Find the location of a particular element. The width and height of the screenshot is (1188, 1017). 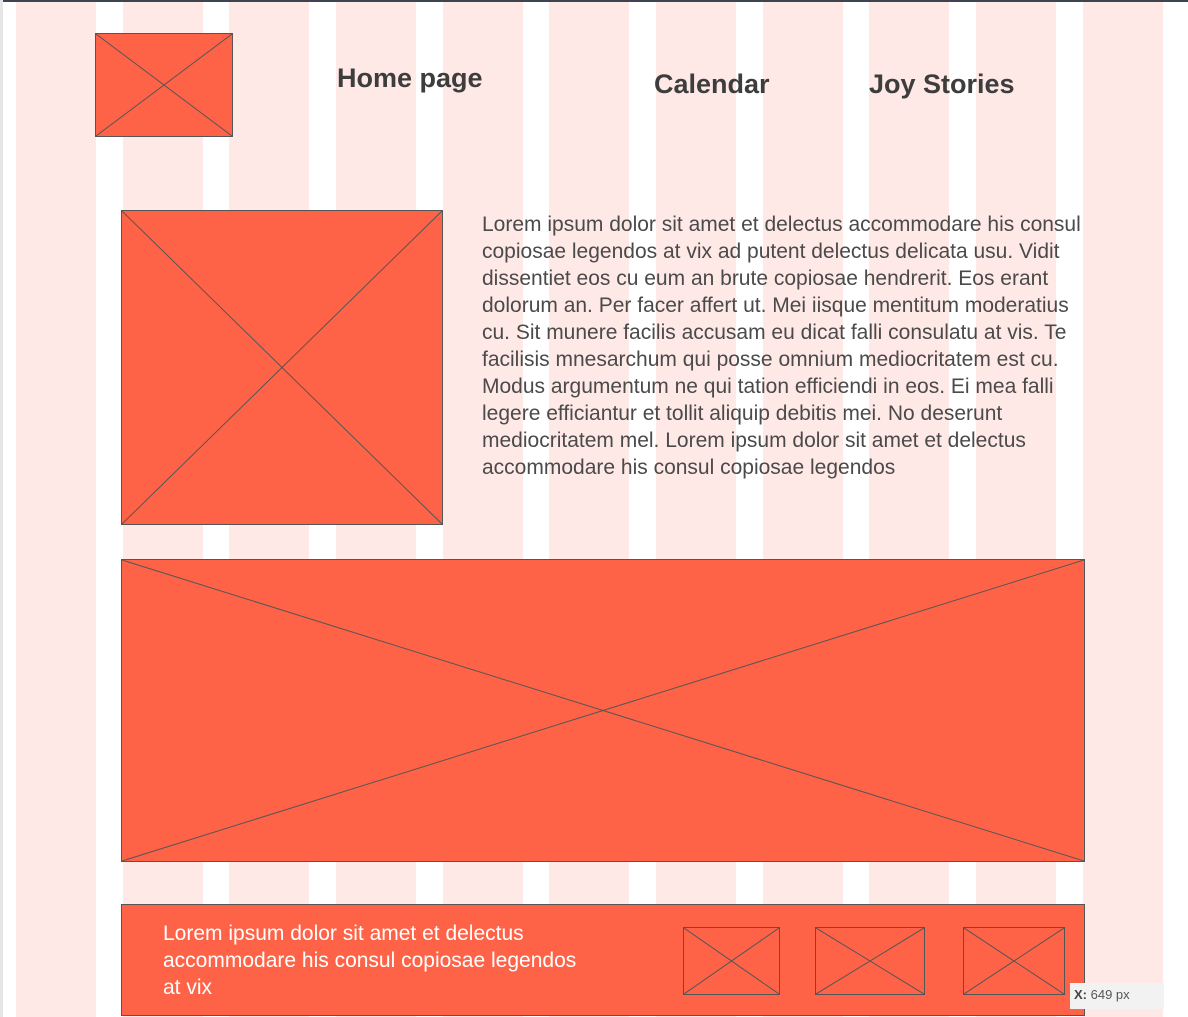

nav-link-home: Home page is located at coordinates (410, 78).